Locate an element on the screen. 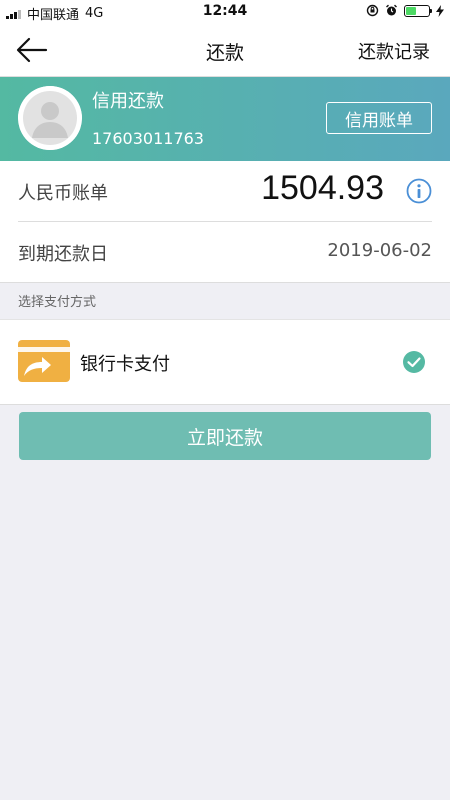  due-date-label: 到期还款日 is located at coordinates (63, 254).